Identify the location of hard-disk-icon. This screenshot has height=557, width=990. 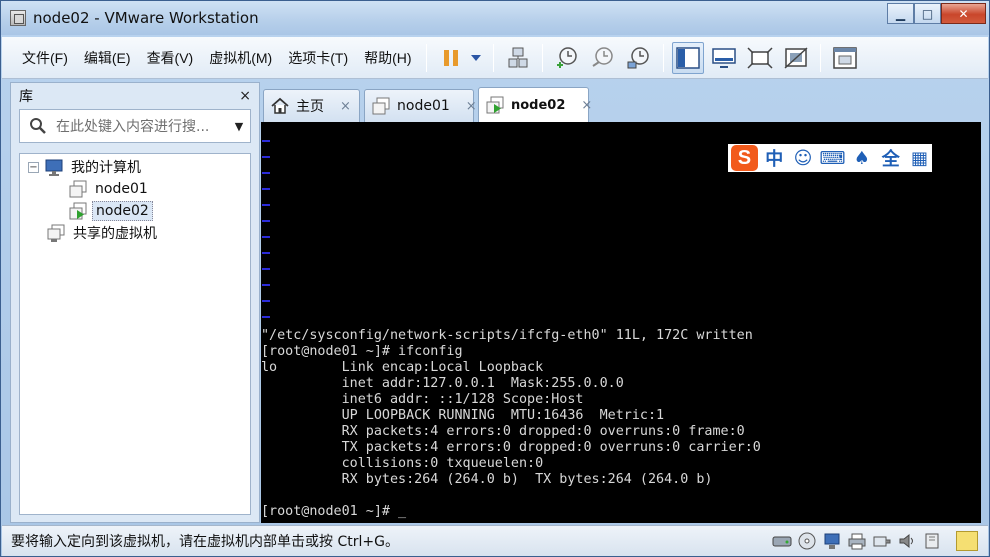
(782, 541).